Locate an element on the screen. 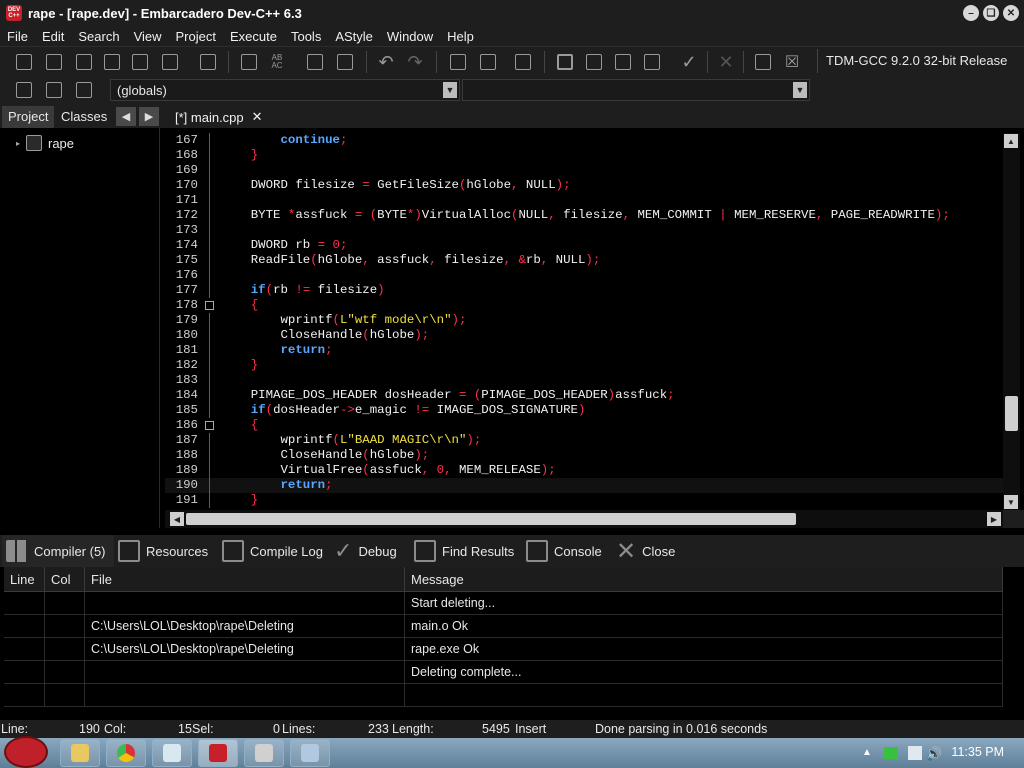 Image resolution: width=1024 pixels, height=768 pixels. tab-console: Console is located at coordinates (567, 551).